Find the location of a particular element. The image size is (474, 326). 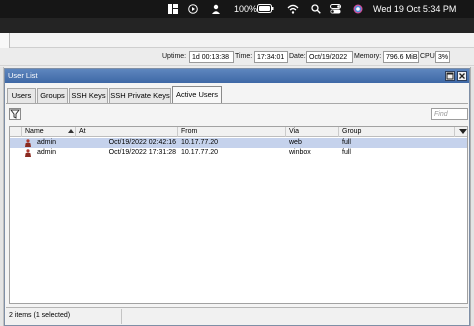

filter-icon is located at coordinates (15, 114).